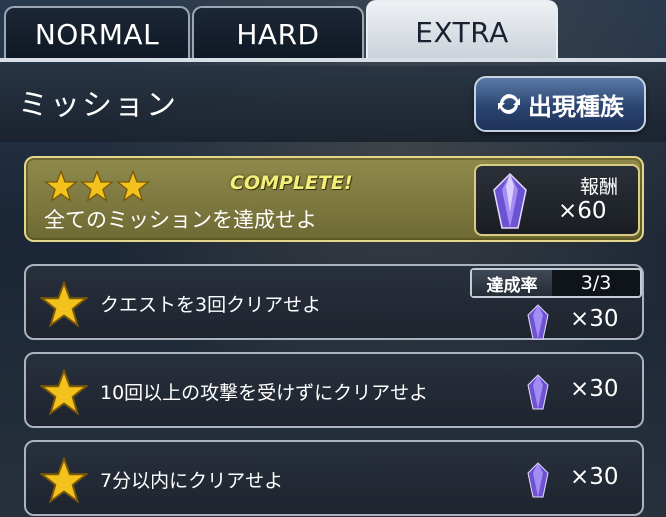  Describe the element at coordinates (333, 104) in the screenshot. I see `mission-header: ミッション 出現種族` at that location.